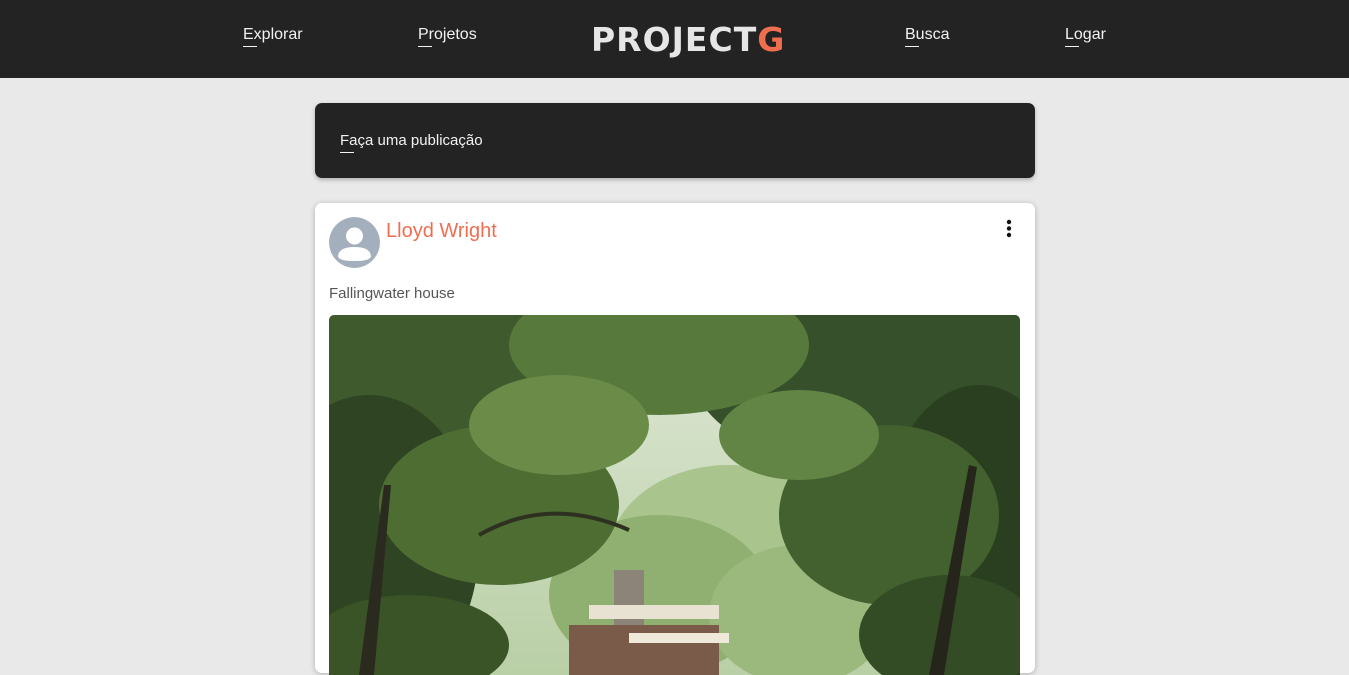  I want to click on post-author-name: Lloyd Wright, so click(441, 231).